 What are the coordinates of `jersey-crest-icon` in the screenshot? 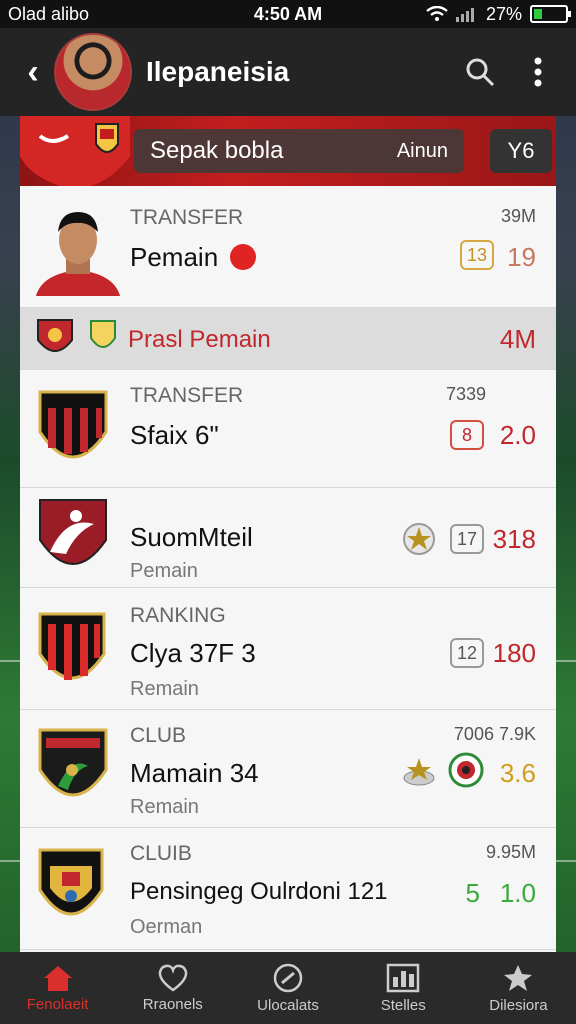 It's located at (75, 151).